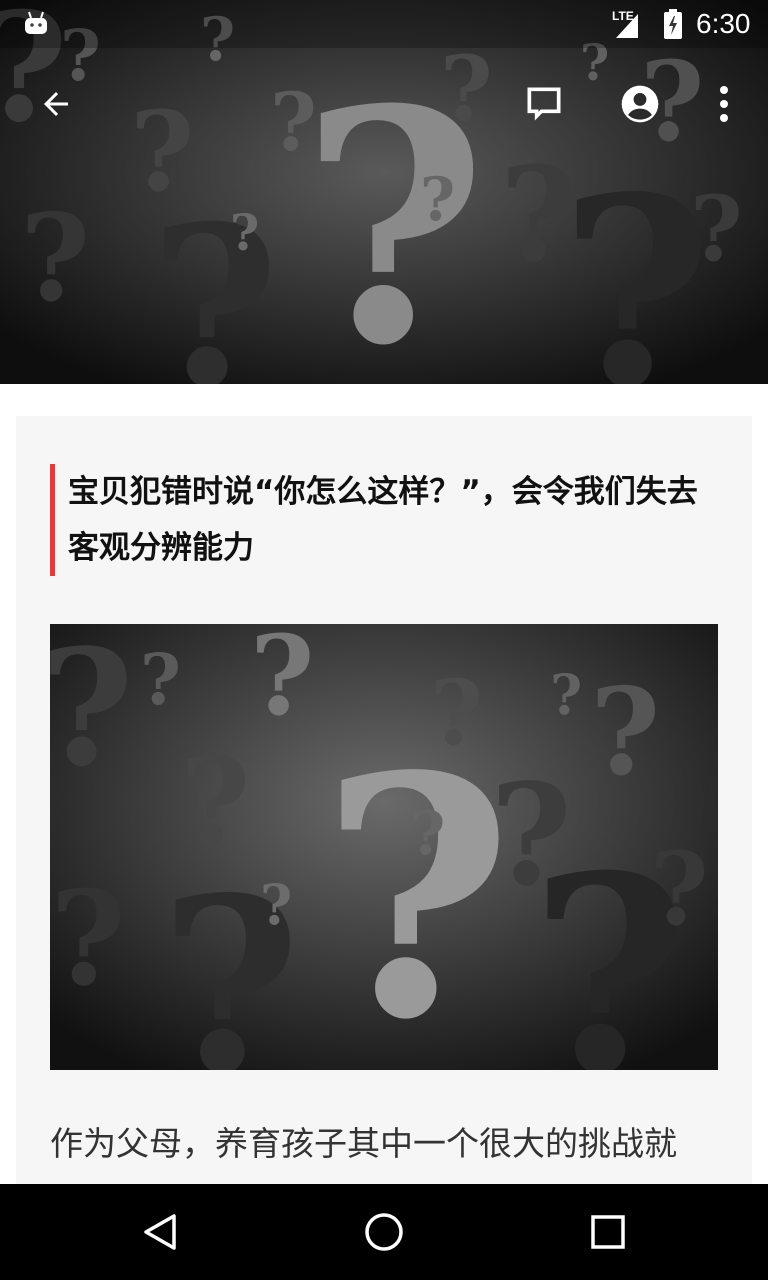 This screenshot has height=1280, width=768. Describe the element at coordinates (36, 22) in the screenshot. I see `android-debug-icon` at that location.